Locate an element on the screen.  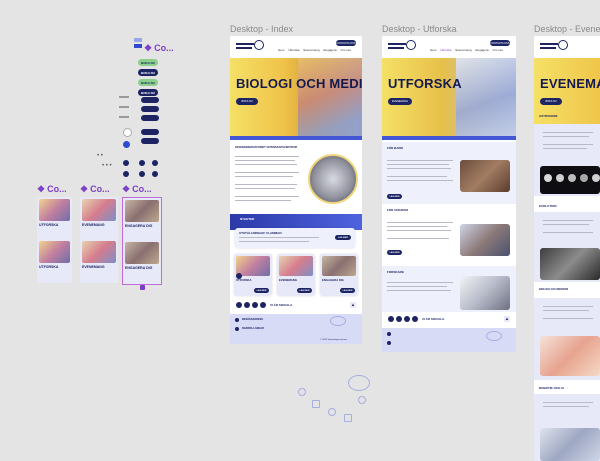
nav-links: Hem Utforska Evenemang Engagera Om oss is located at coordinates (466, 50).